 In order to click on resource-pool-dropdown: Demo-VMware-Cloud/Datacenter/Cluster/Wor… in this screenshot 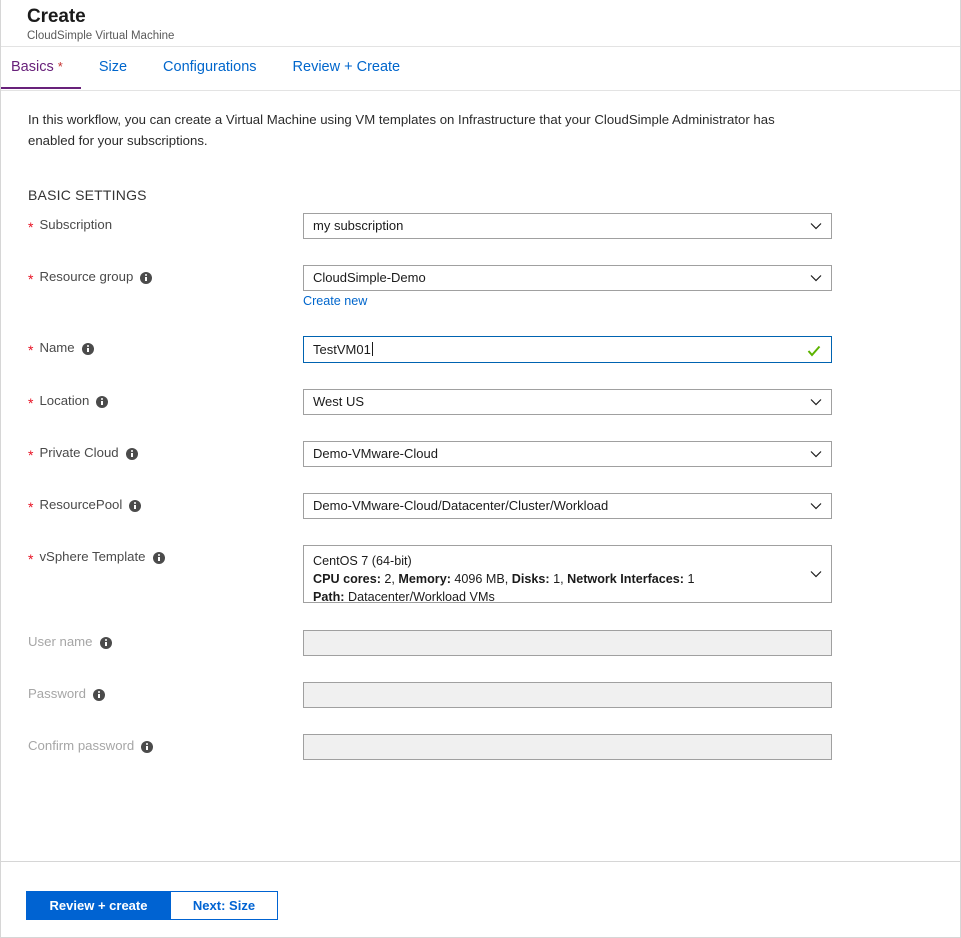, I will do `click(567, 506)`.